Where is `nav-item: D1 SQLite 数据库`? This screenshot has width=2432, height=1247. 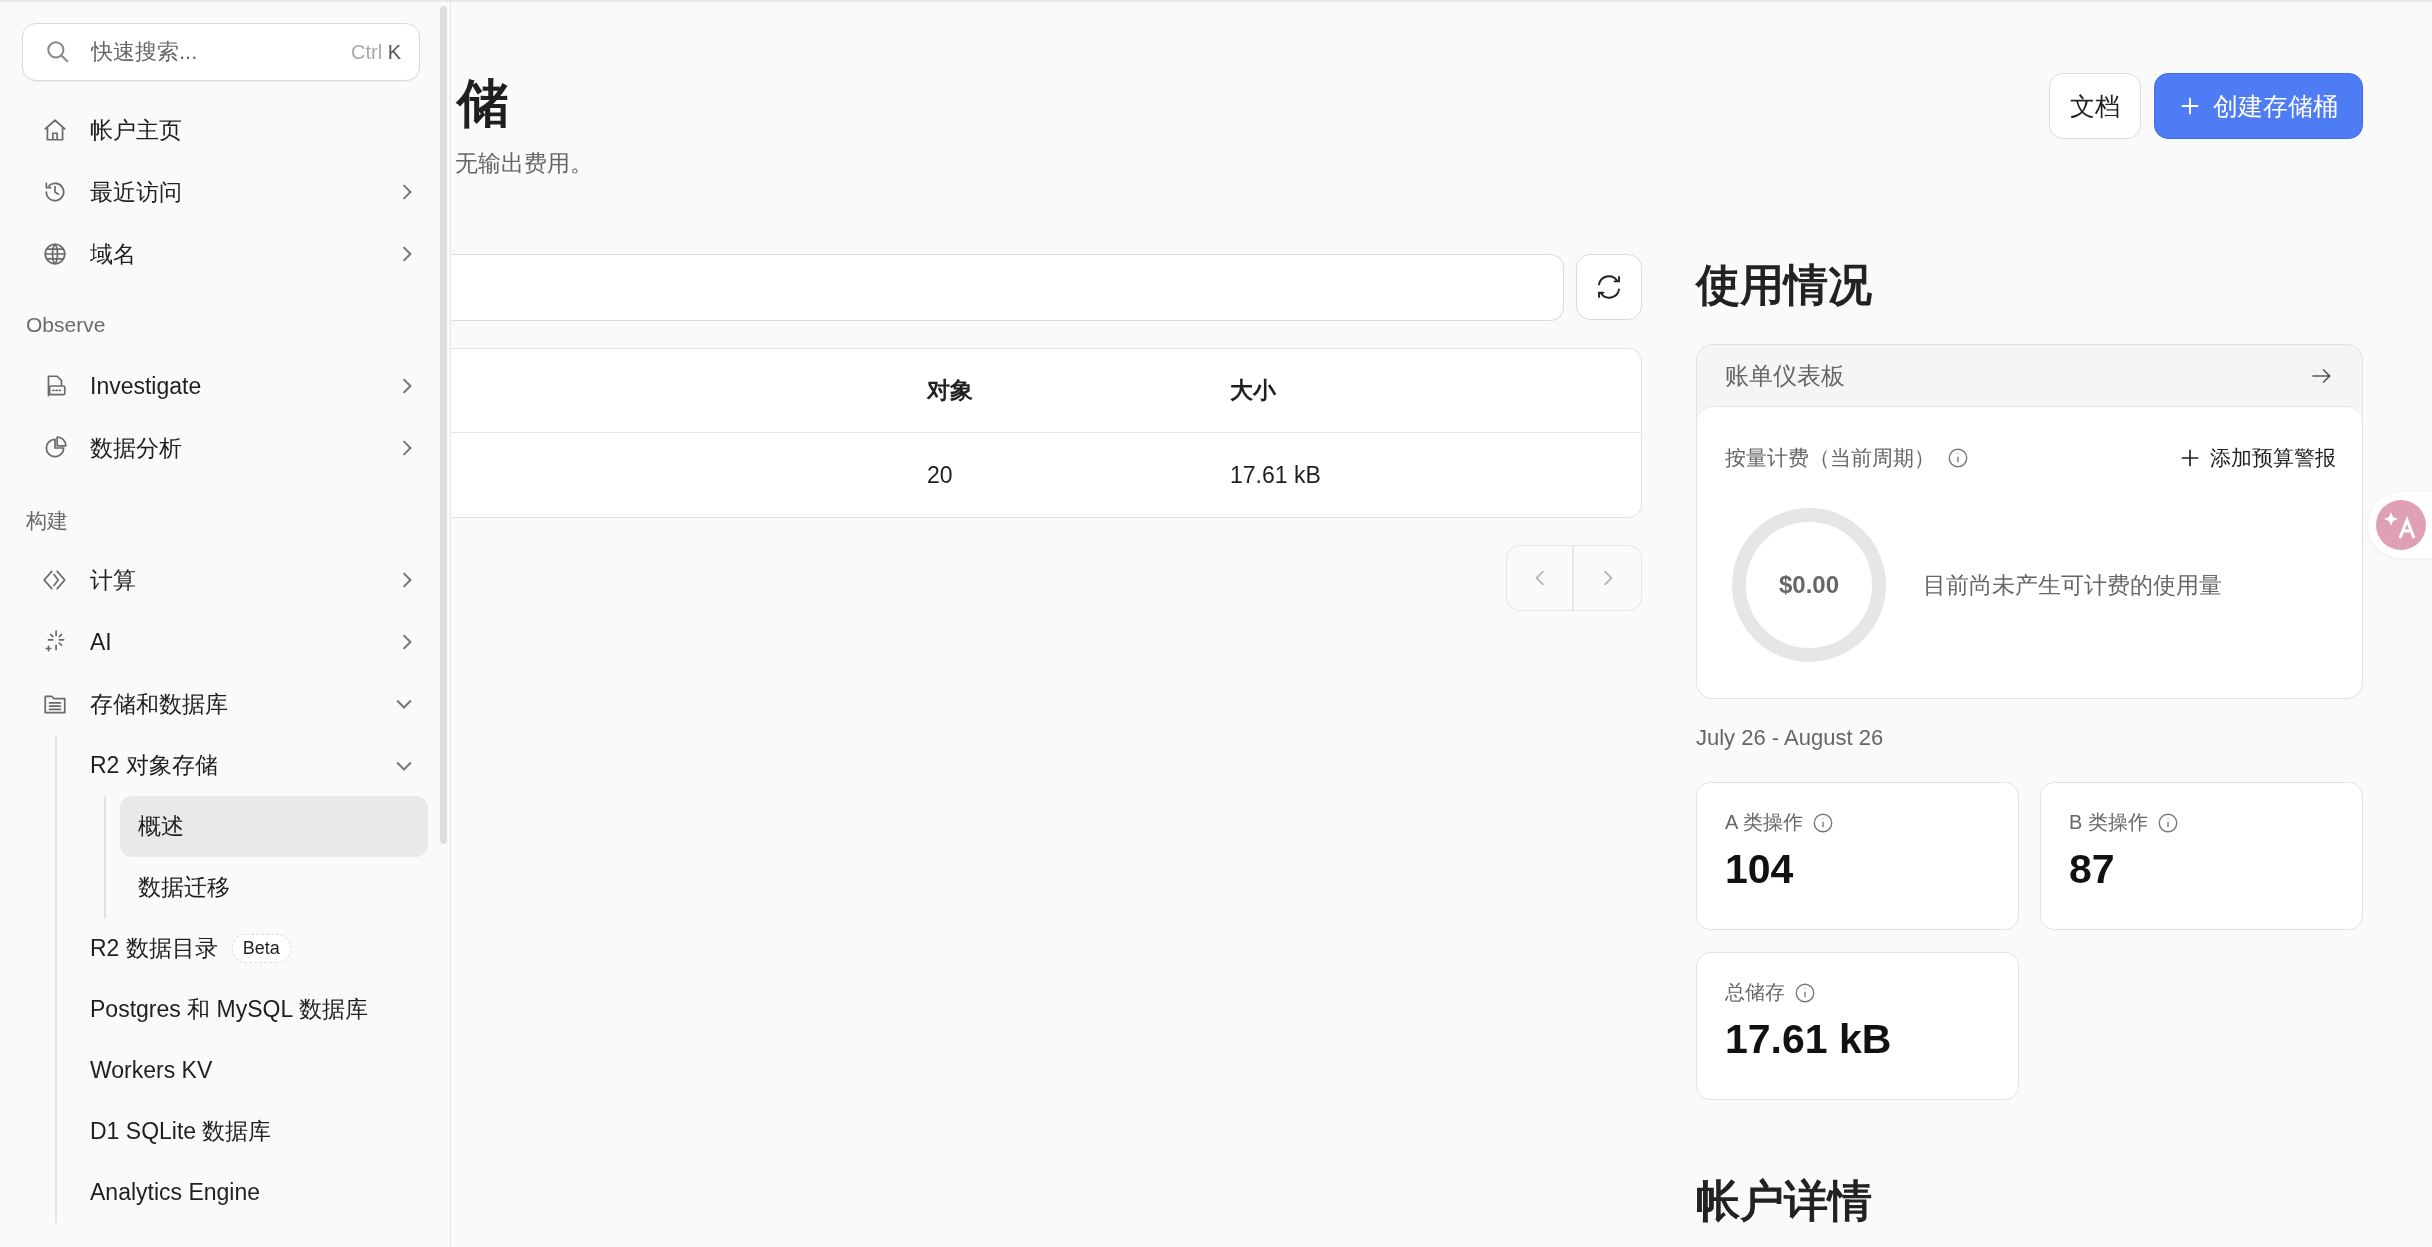 nav-item: D1 SQLite 数据库 is located at coordinates (238, 1131).